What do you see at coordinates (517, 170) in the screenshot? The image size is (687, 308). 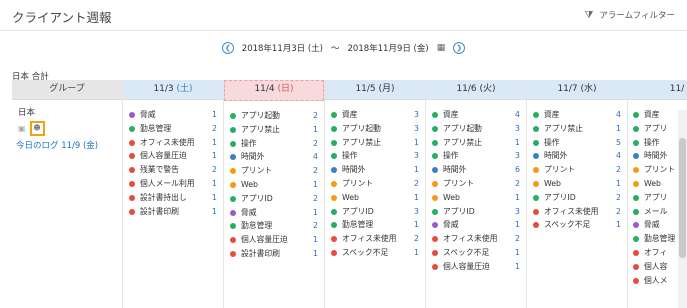 I see `alarm-item-count: 6` at bounding box center [517, 170].